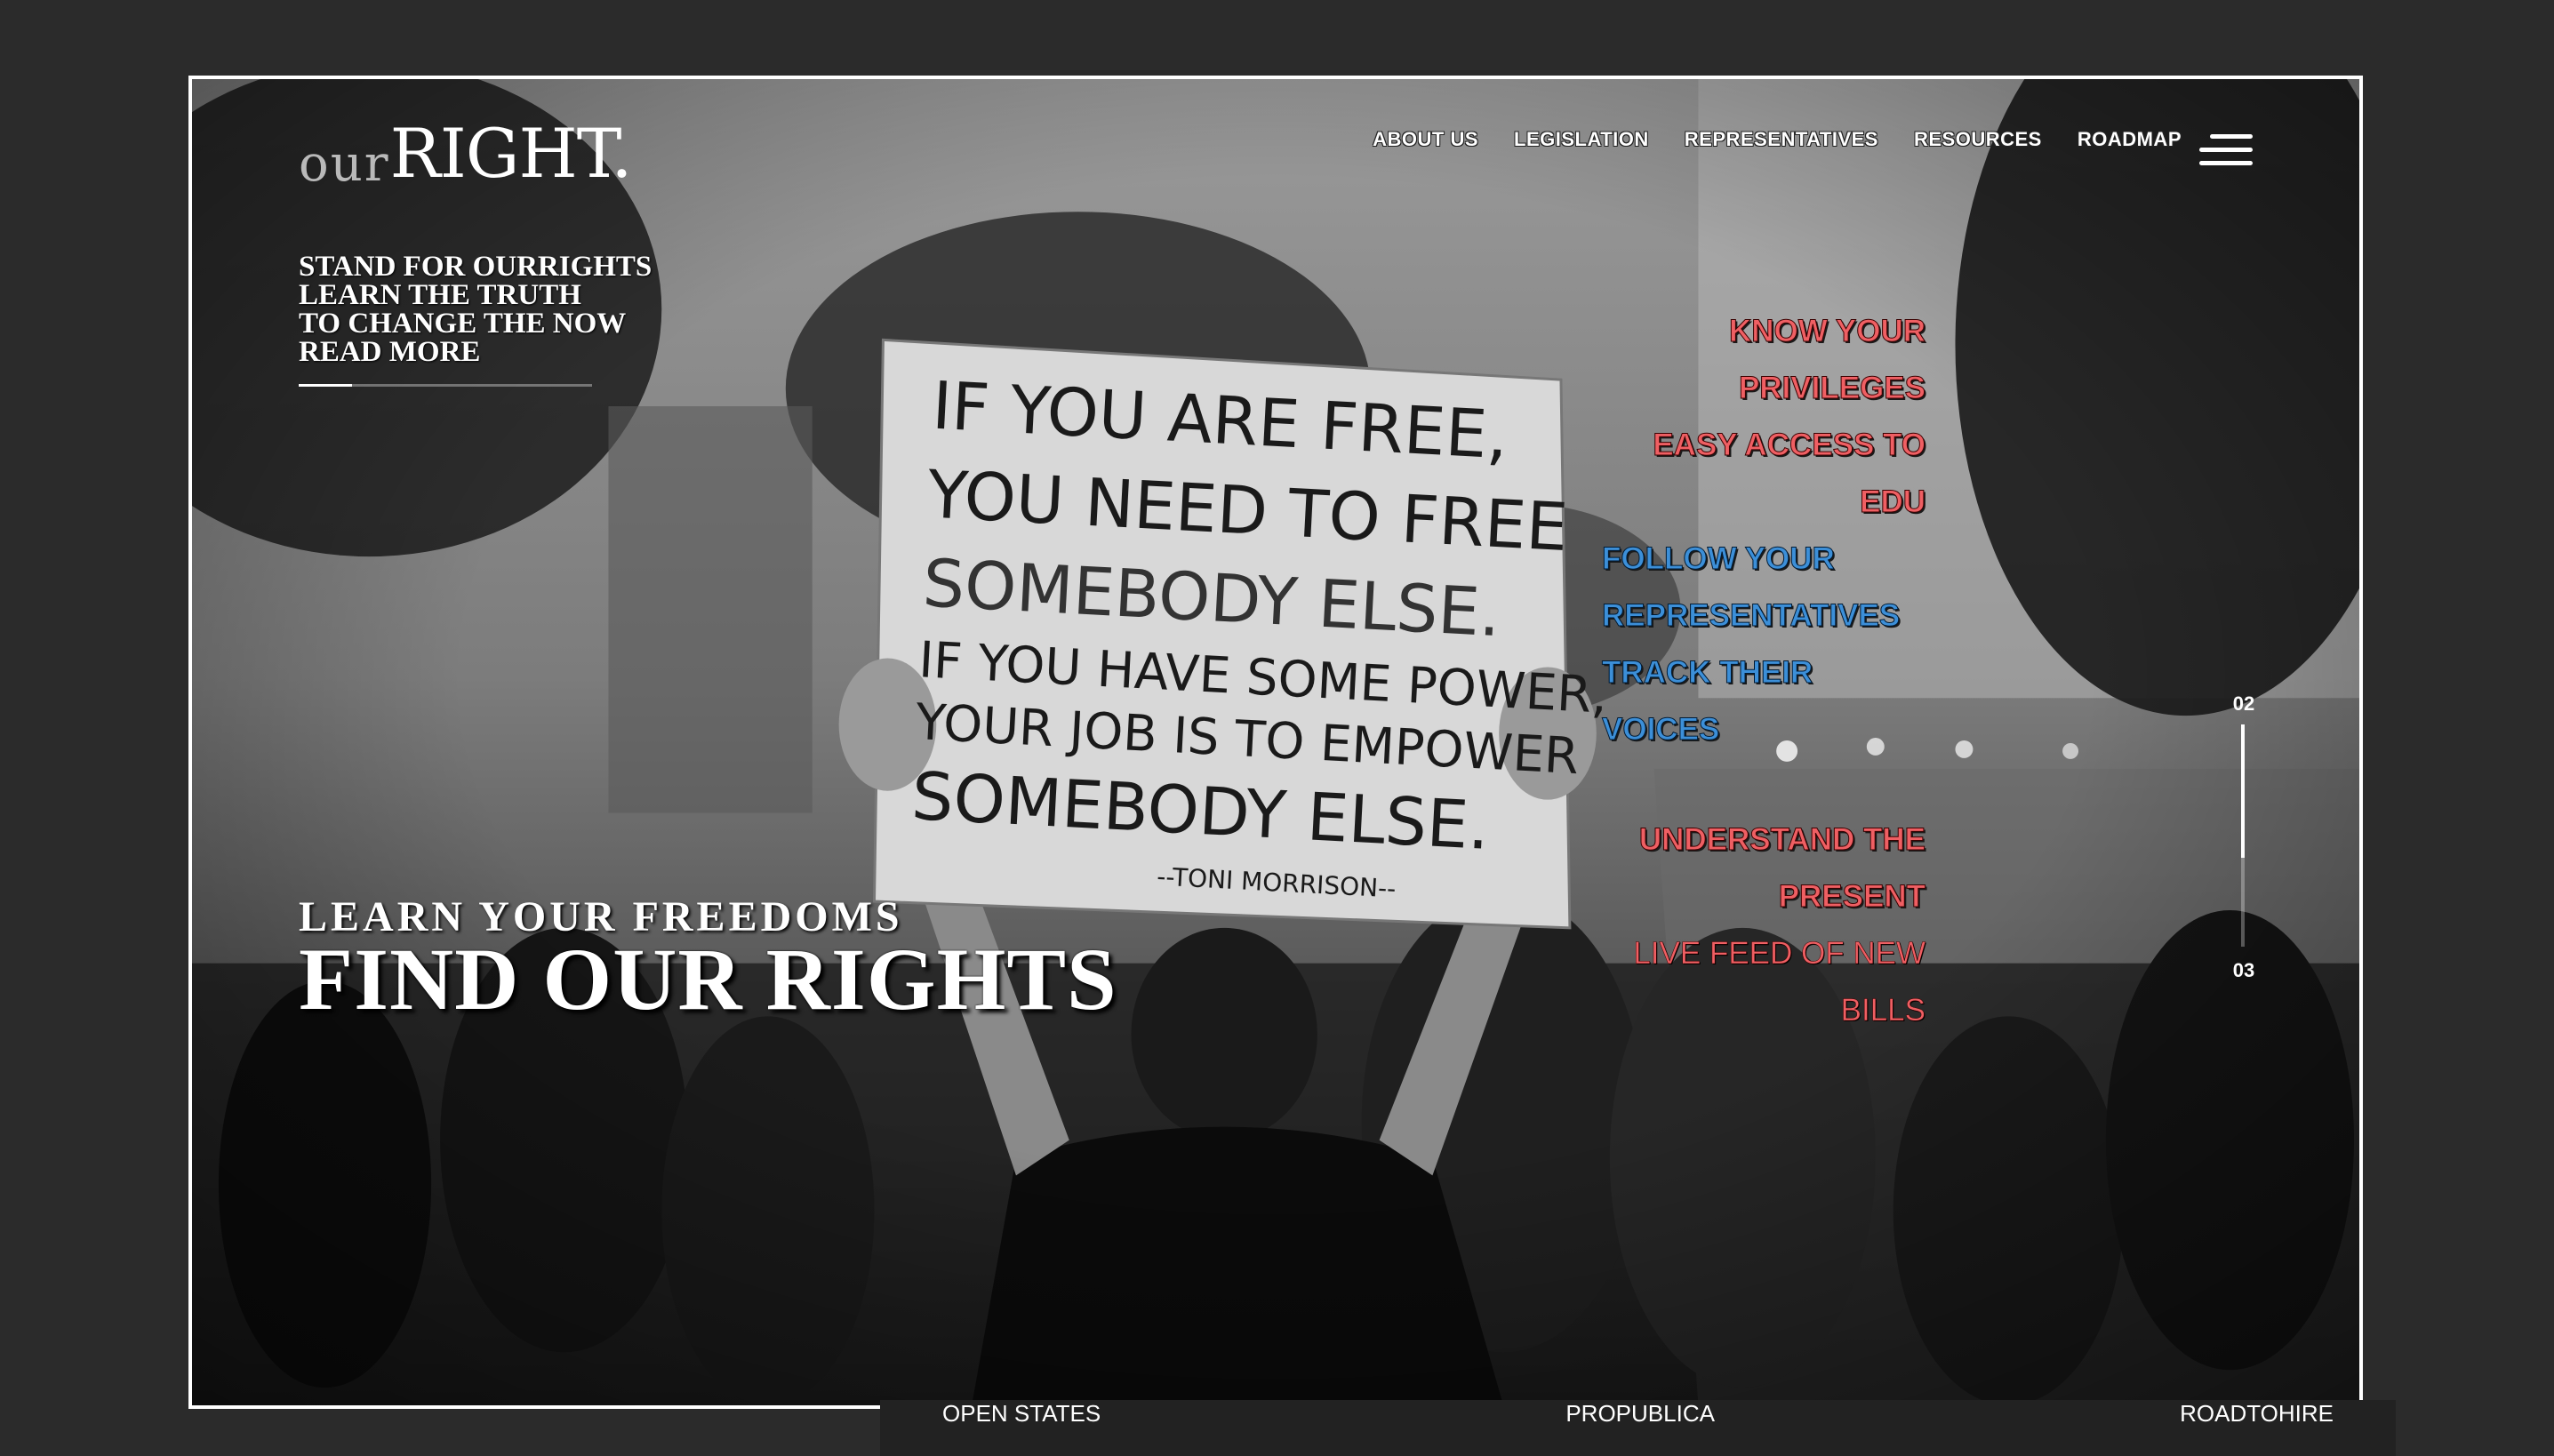 This screenshot has width=2554, height=1456. What do you see at coordinates (2257, 1414) in the screenshot?
I see `footer-link-roadtohire: ROADTOHIRE` at bounding box center [2257, 1414].